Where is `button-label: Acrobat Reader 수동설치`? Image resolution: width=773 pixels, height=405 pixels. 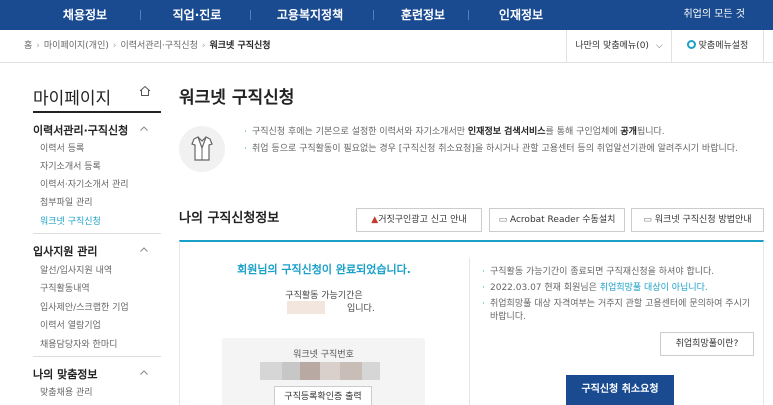
button-label: Acrobat Reader 수동설치 is located at coordinates (562, 220).